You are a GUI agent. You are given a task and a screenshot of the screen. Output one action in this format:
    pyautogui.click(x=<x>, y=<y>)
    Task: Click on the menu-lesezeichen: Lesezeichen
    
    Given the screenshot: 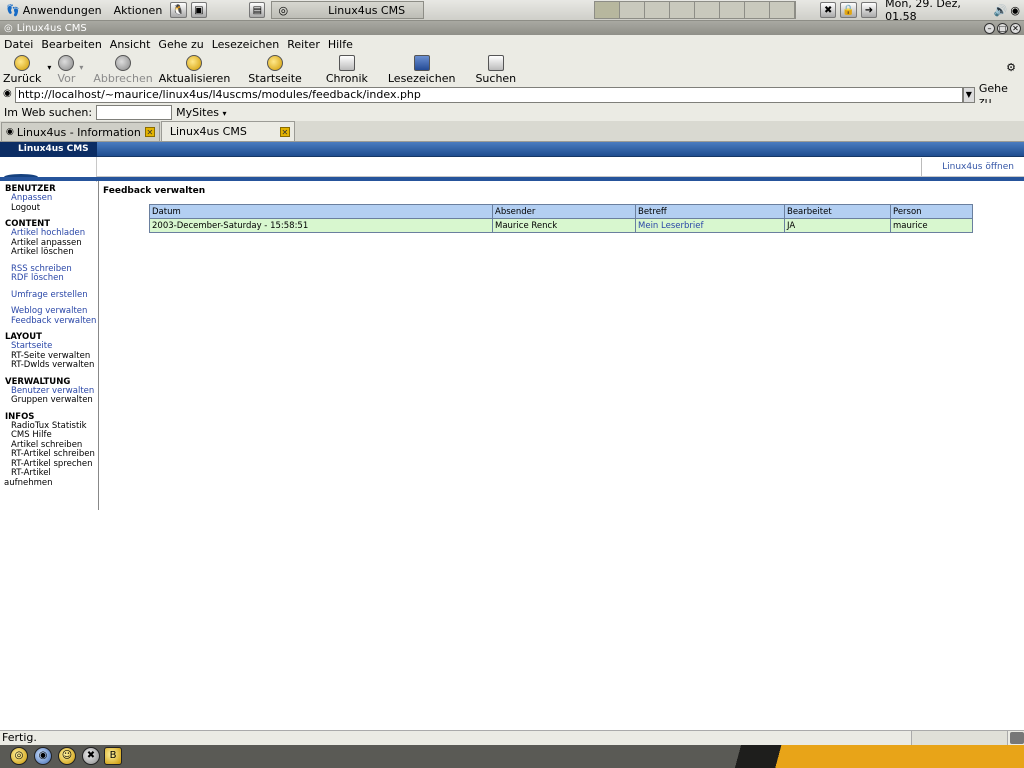 What is the action you would take?
    pyautogui.click(x=246, y=44)
    